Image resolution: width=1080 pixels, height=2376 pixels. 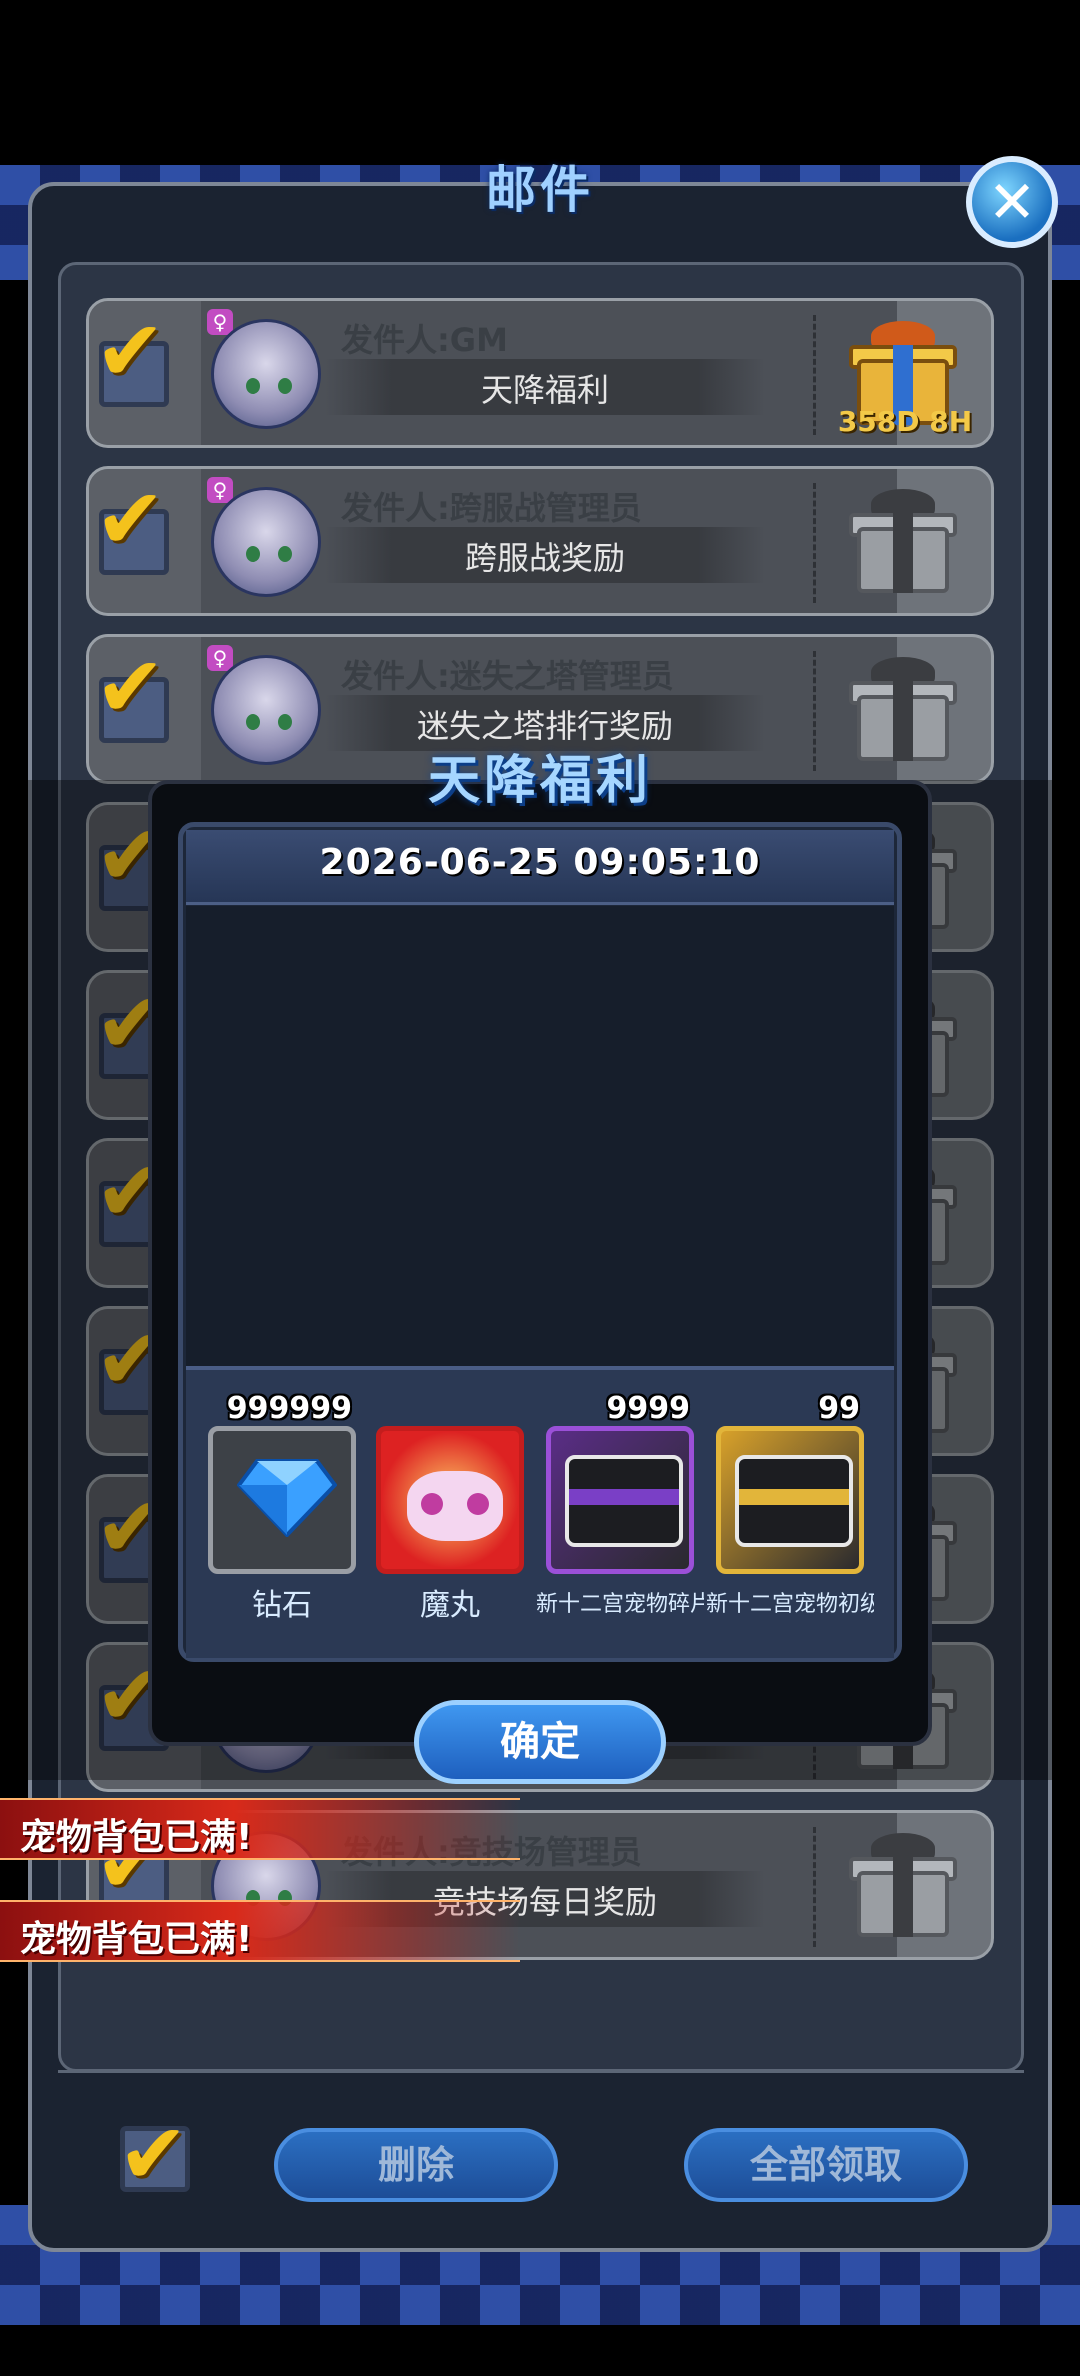 What do you see at coordinates (539, 781) in the screenshot?
I see `popup-title: 天降福利` at bounding box center [539, 781].